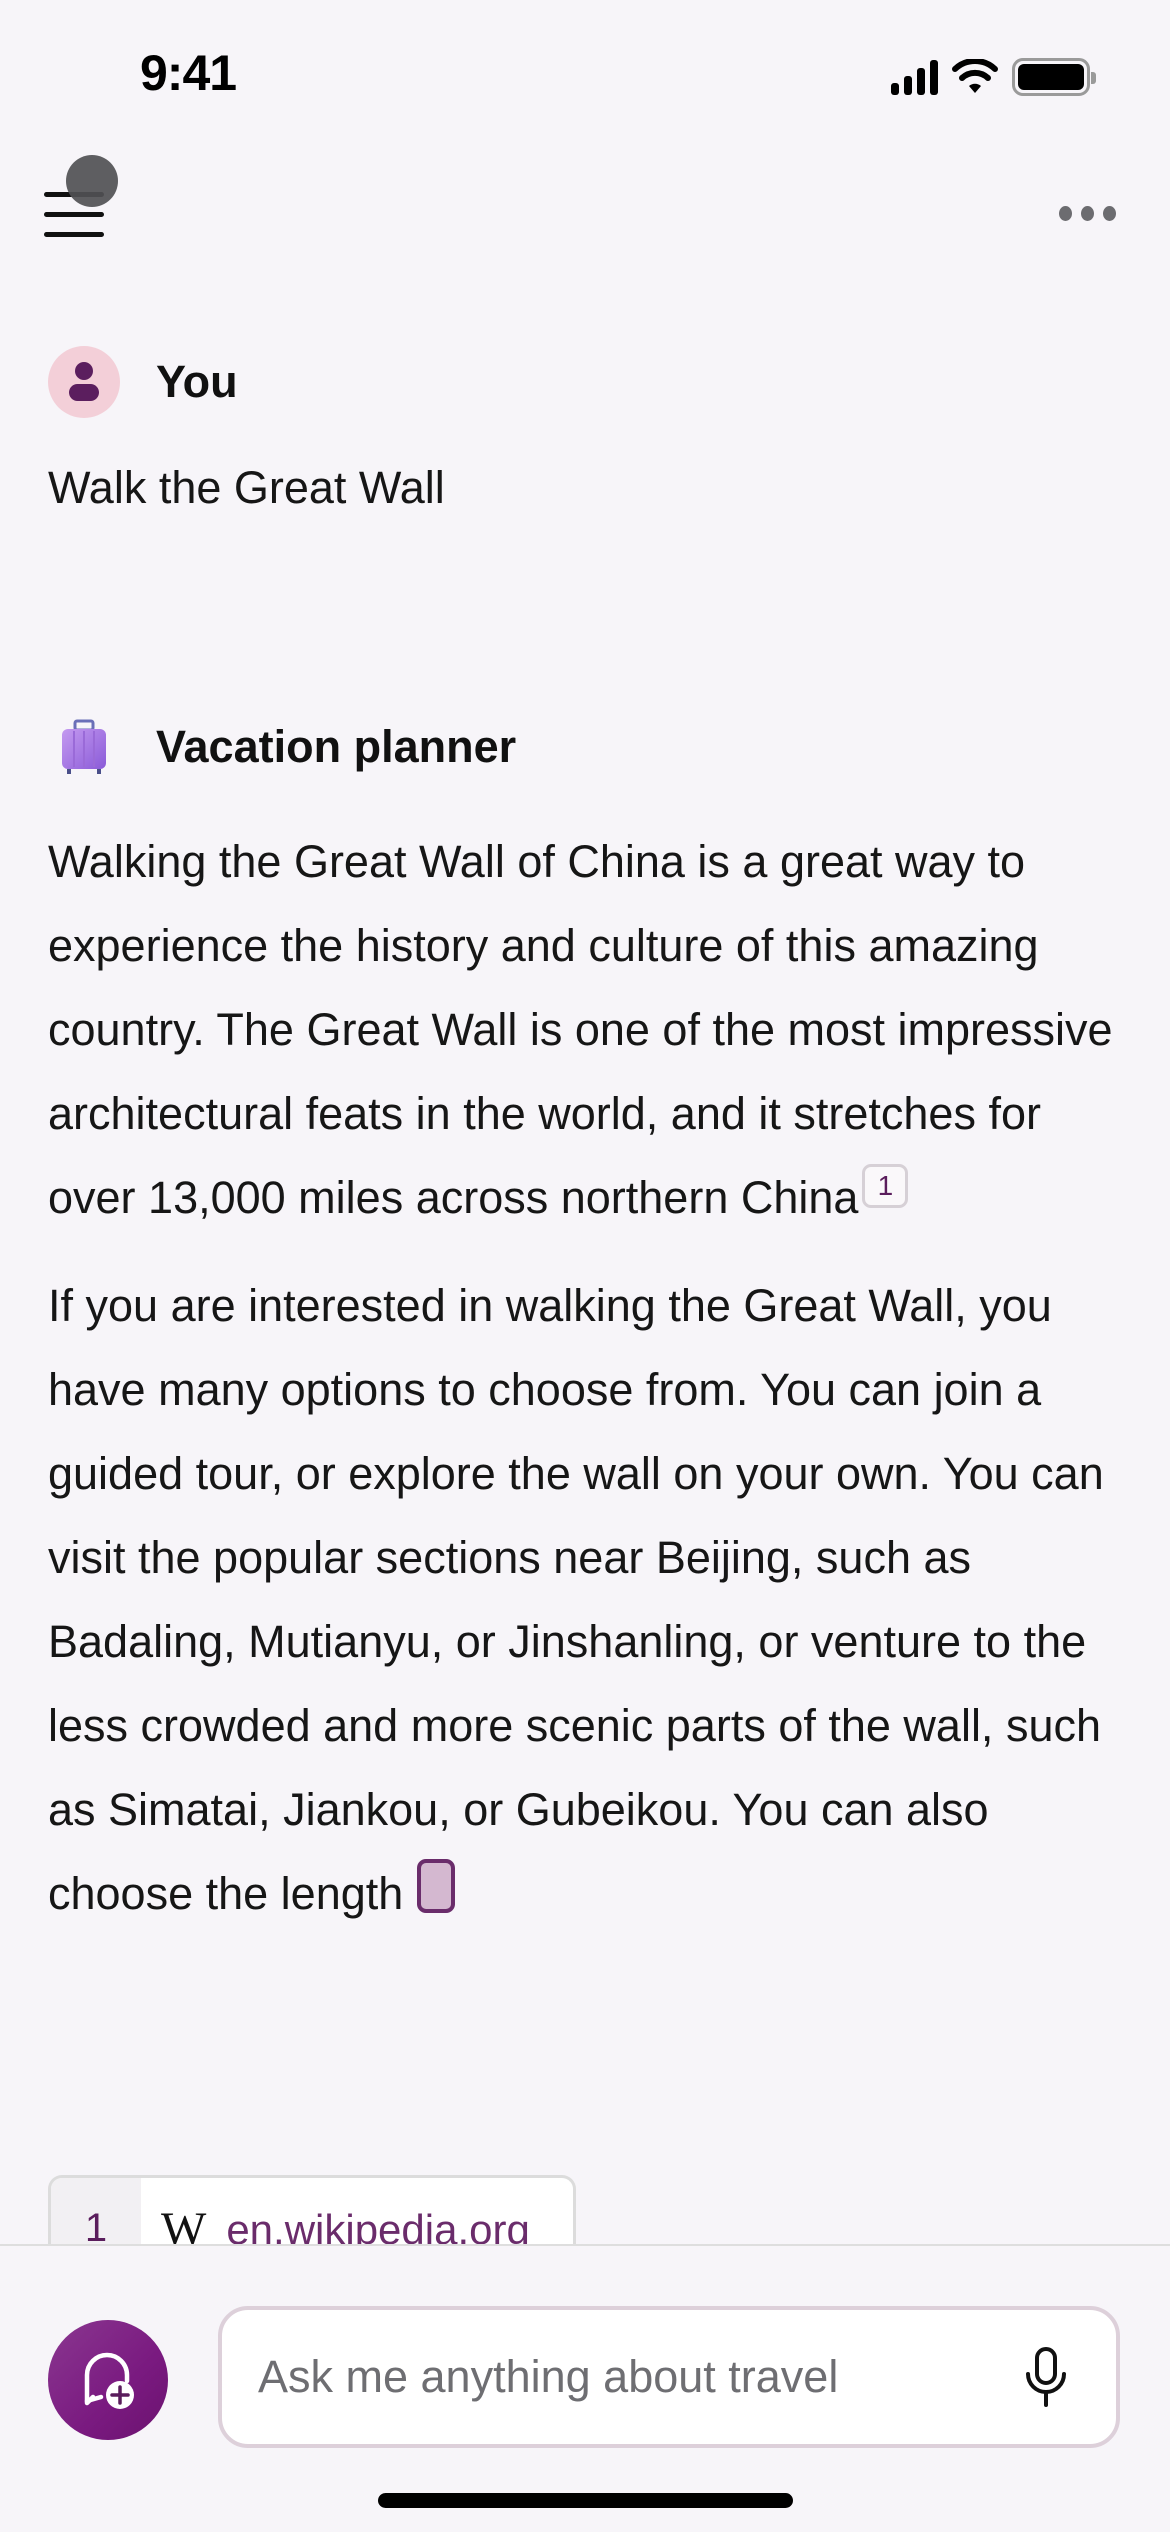 The image size is (1170, 2532). I want to click on person-icon, so click(84, 381).